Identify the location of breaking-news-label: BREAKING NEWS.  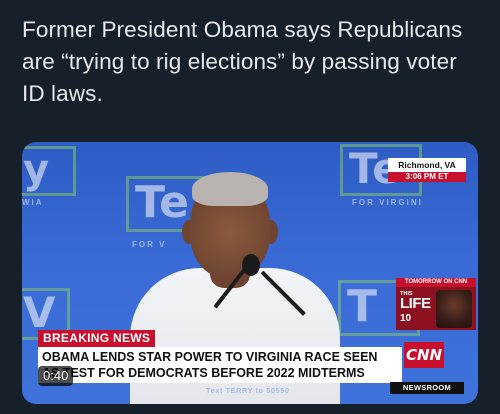
(97, 338).